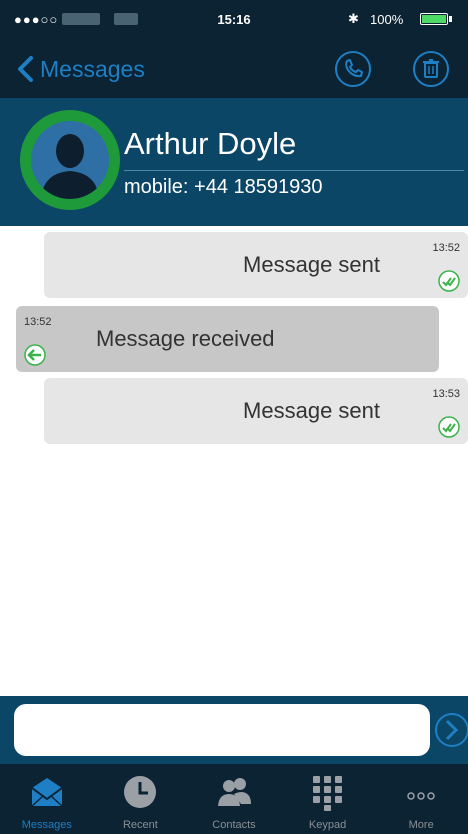  Describe the element at coordinates (234, 825) in the screenshot. I see `tab-label: Contacts` at that location.